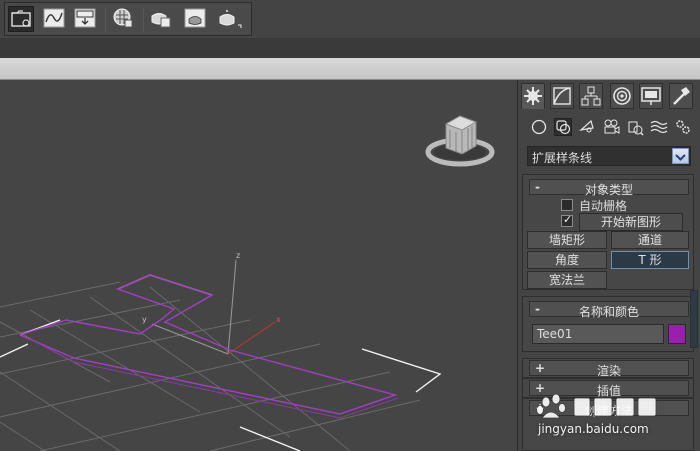 This screenshot has width=700, height=451. I want to click on start-new-shape-checkbox: ✓, so click(567, 220).